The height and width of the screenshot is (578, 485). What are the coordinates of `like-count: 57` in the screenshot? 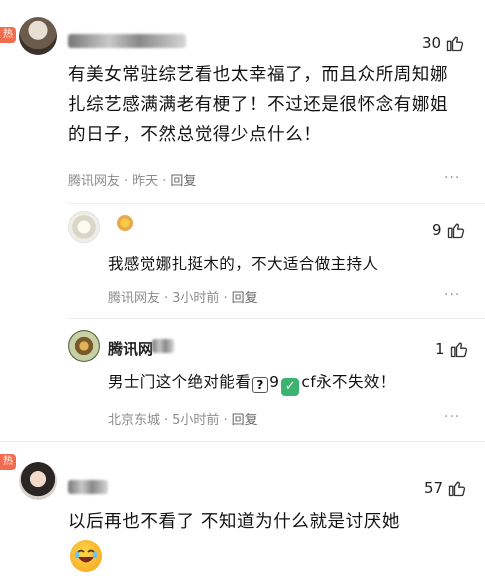 It's located at (434, 488).